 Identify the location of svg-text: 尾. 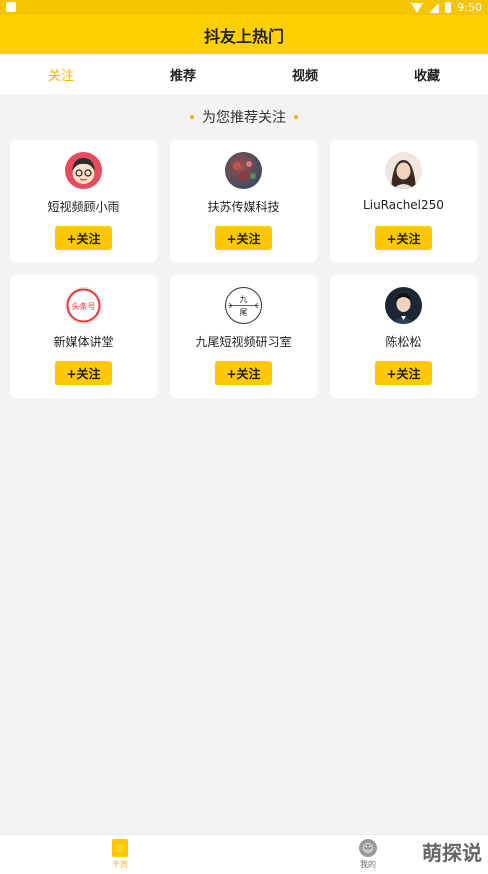
(244, 312).